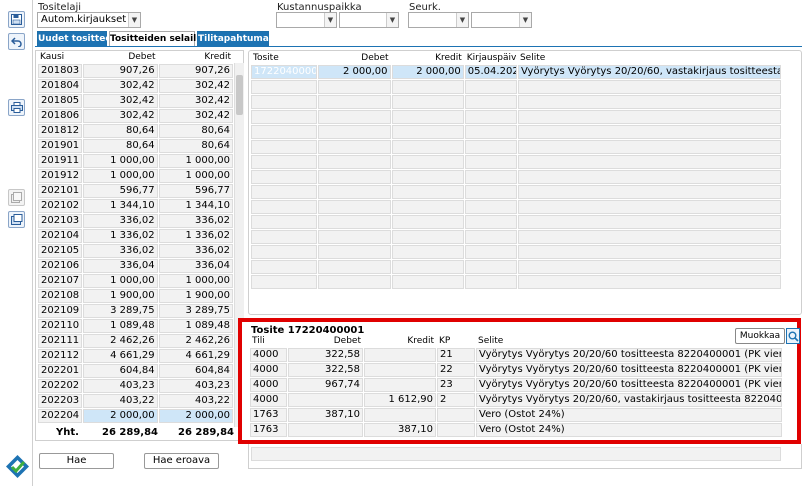 This screenshot has height=486, width=805. Describe the element at coordinates (135, 131) in the screenshot. I see `kausi-row: 201812 80,64 80,64` at that location.